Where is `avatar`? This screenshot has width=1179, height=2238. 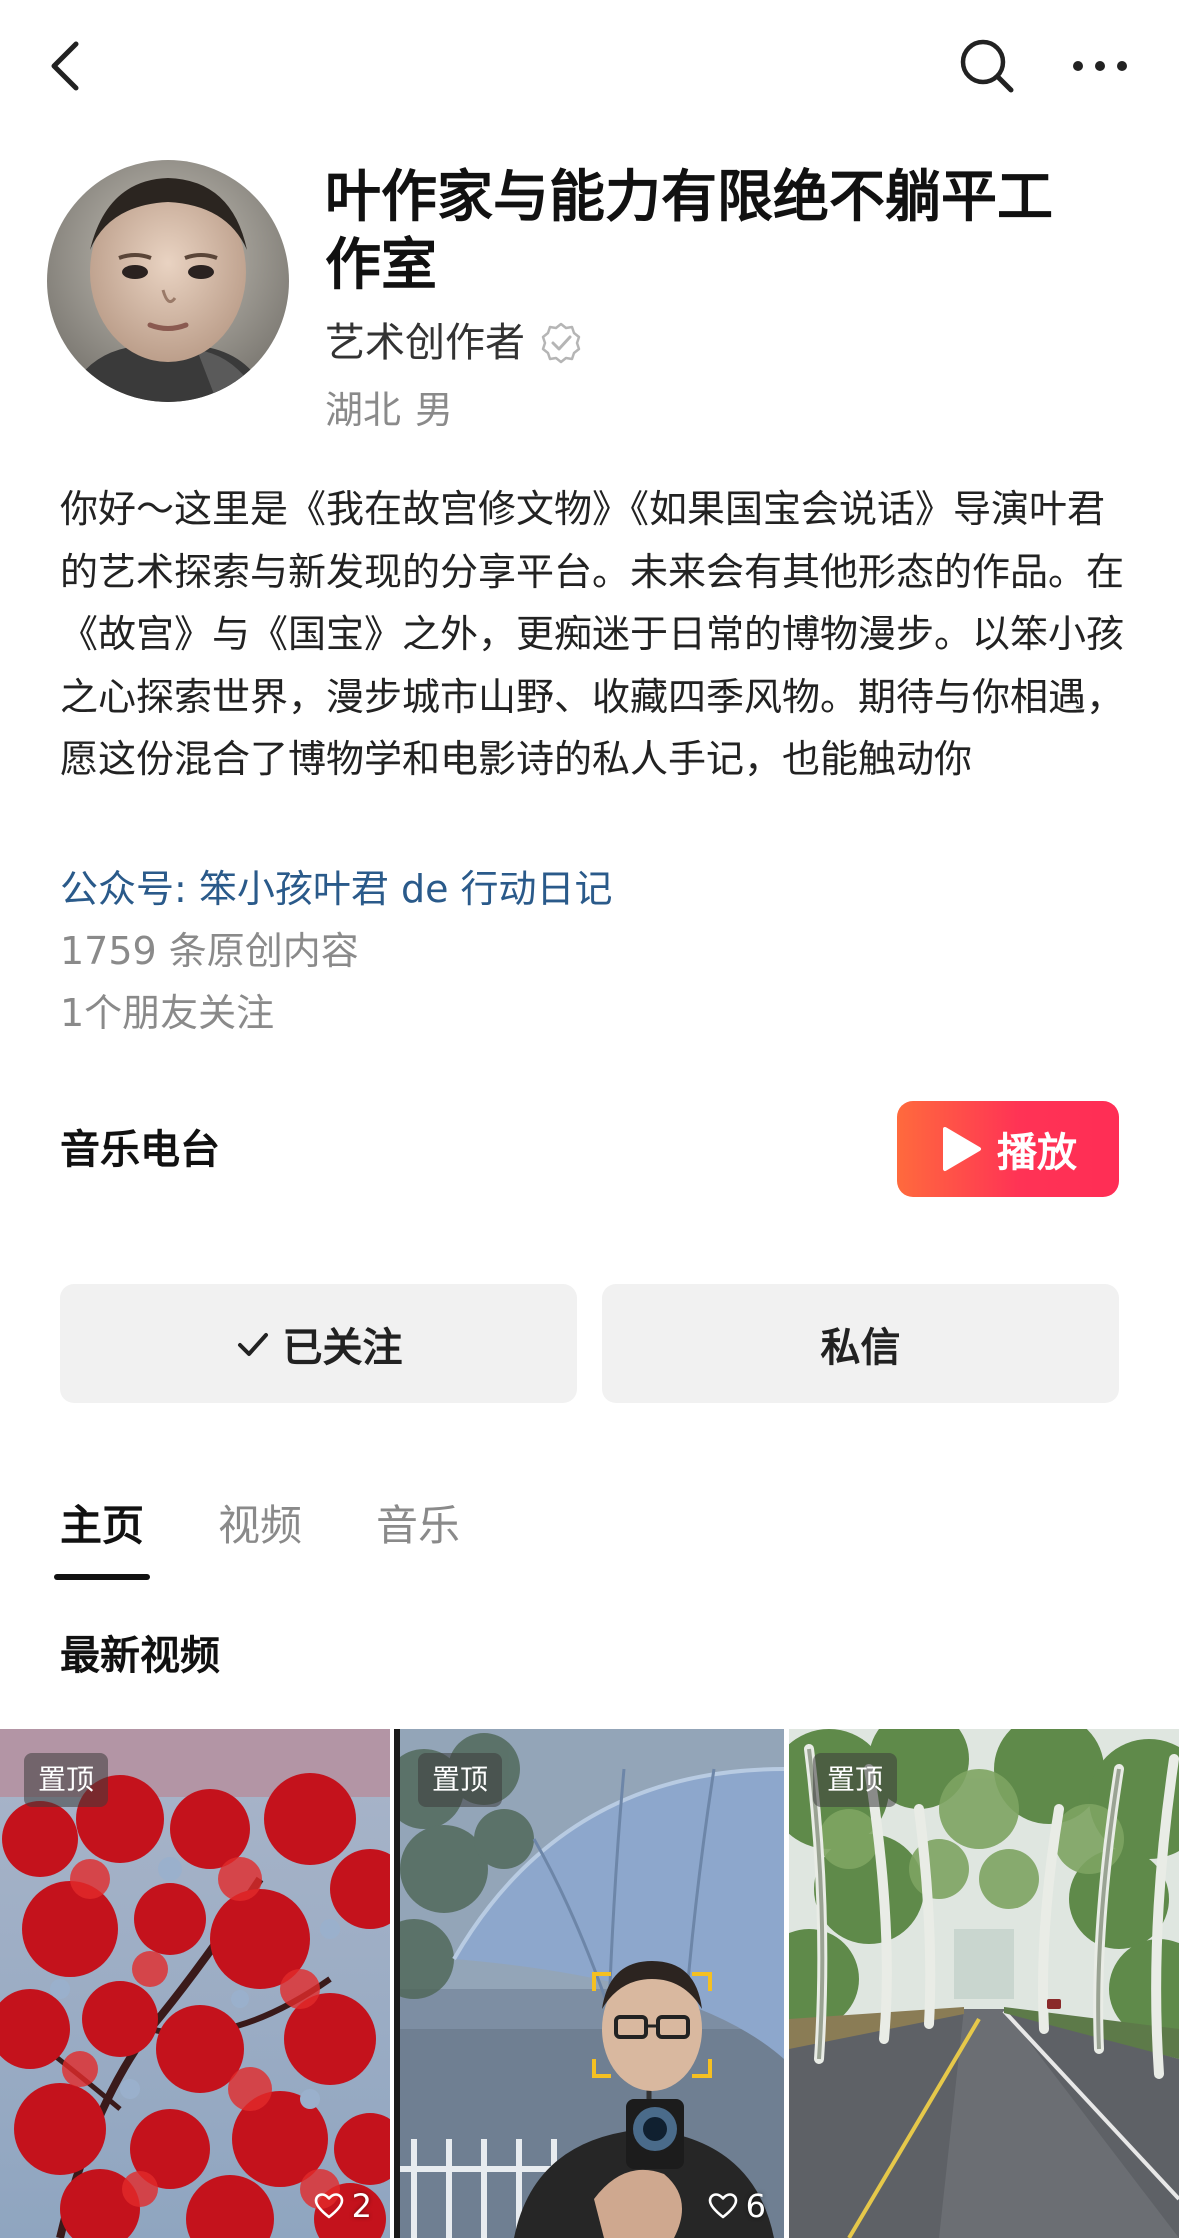 avatar is located at coordinates (168, 281).